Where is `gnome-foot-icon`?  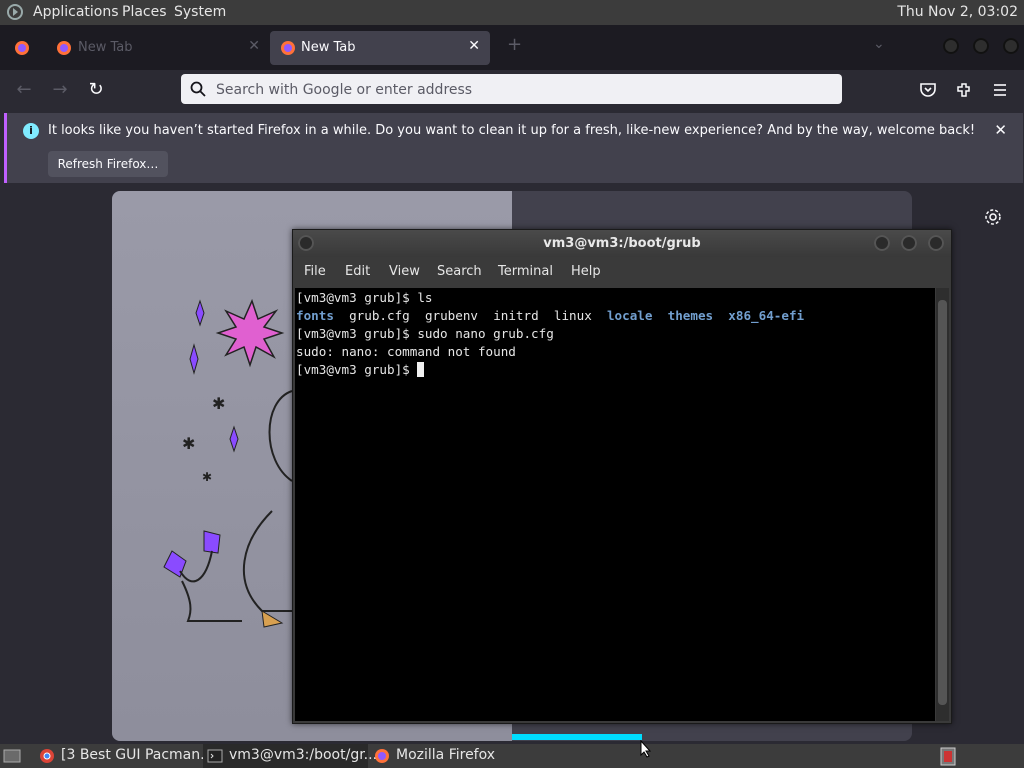 gnome-foot-icon is located at coordinates (15, 12).